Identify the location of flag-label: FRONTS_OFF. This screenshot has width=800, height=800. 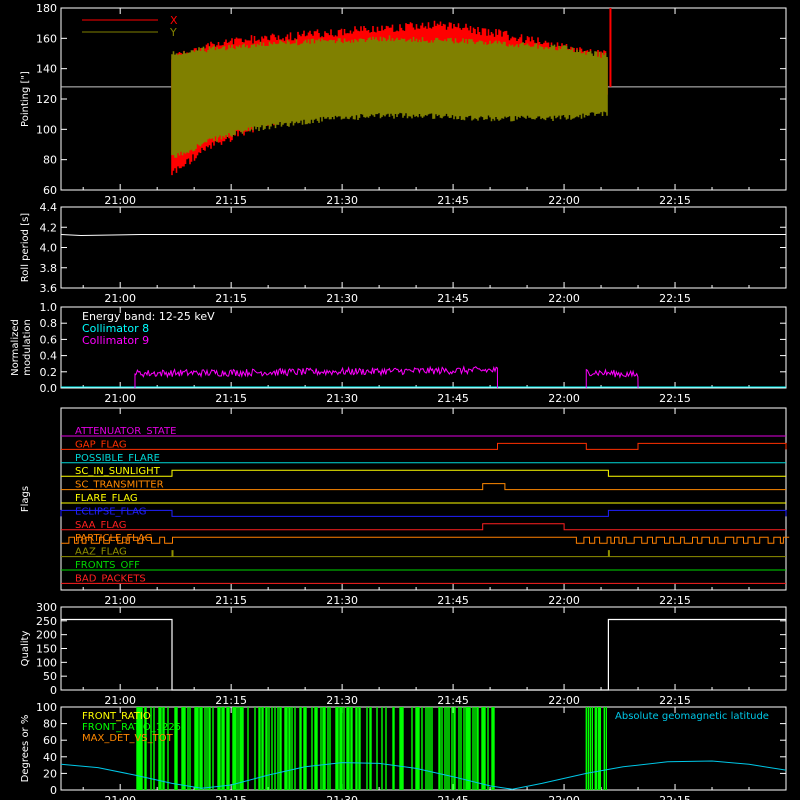
(107, 565).